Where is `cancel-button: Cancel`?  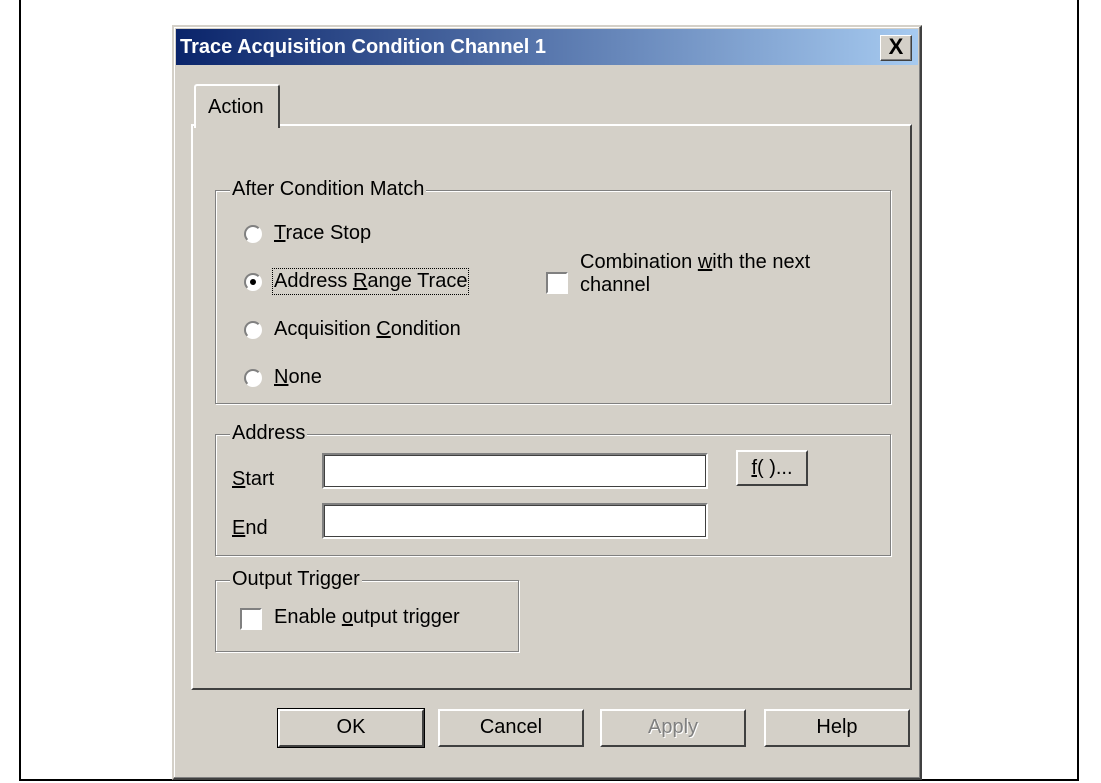
cancel-button: Cancel is located at coordinates (511, 728).